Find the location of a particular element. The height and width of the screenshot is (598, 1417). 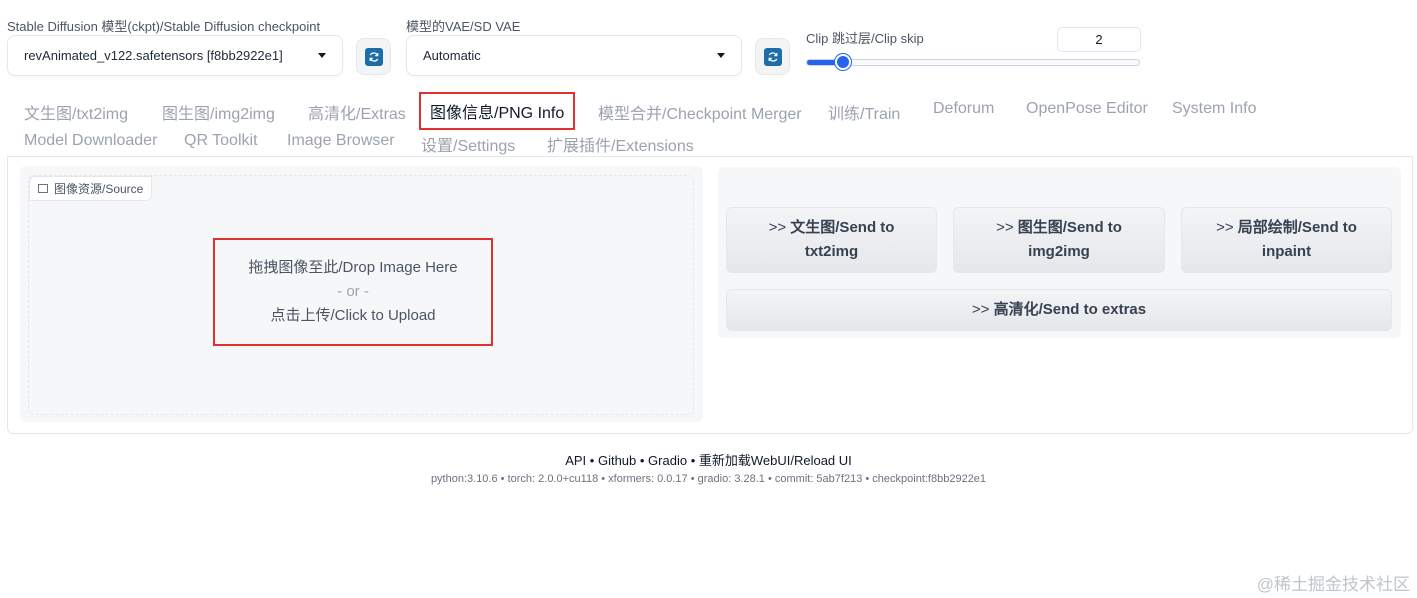

xformers-version: xformers: 0.0.17 is located at coordinates (648, 479).